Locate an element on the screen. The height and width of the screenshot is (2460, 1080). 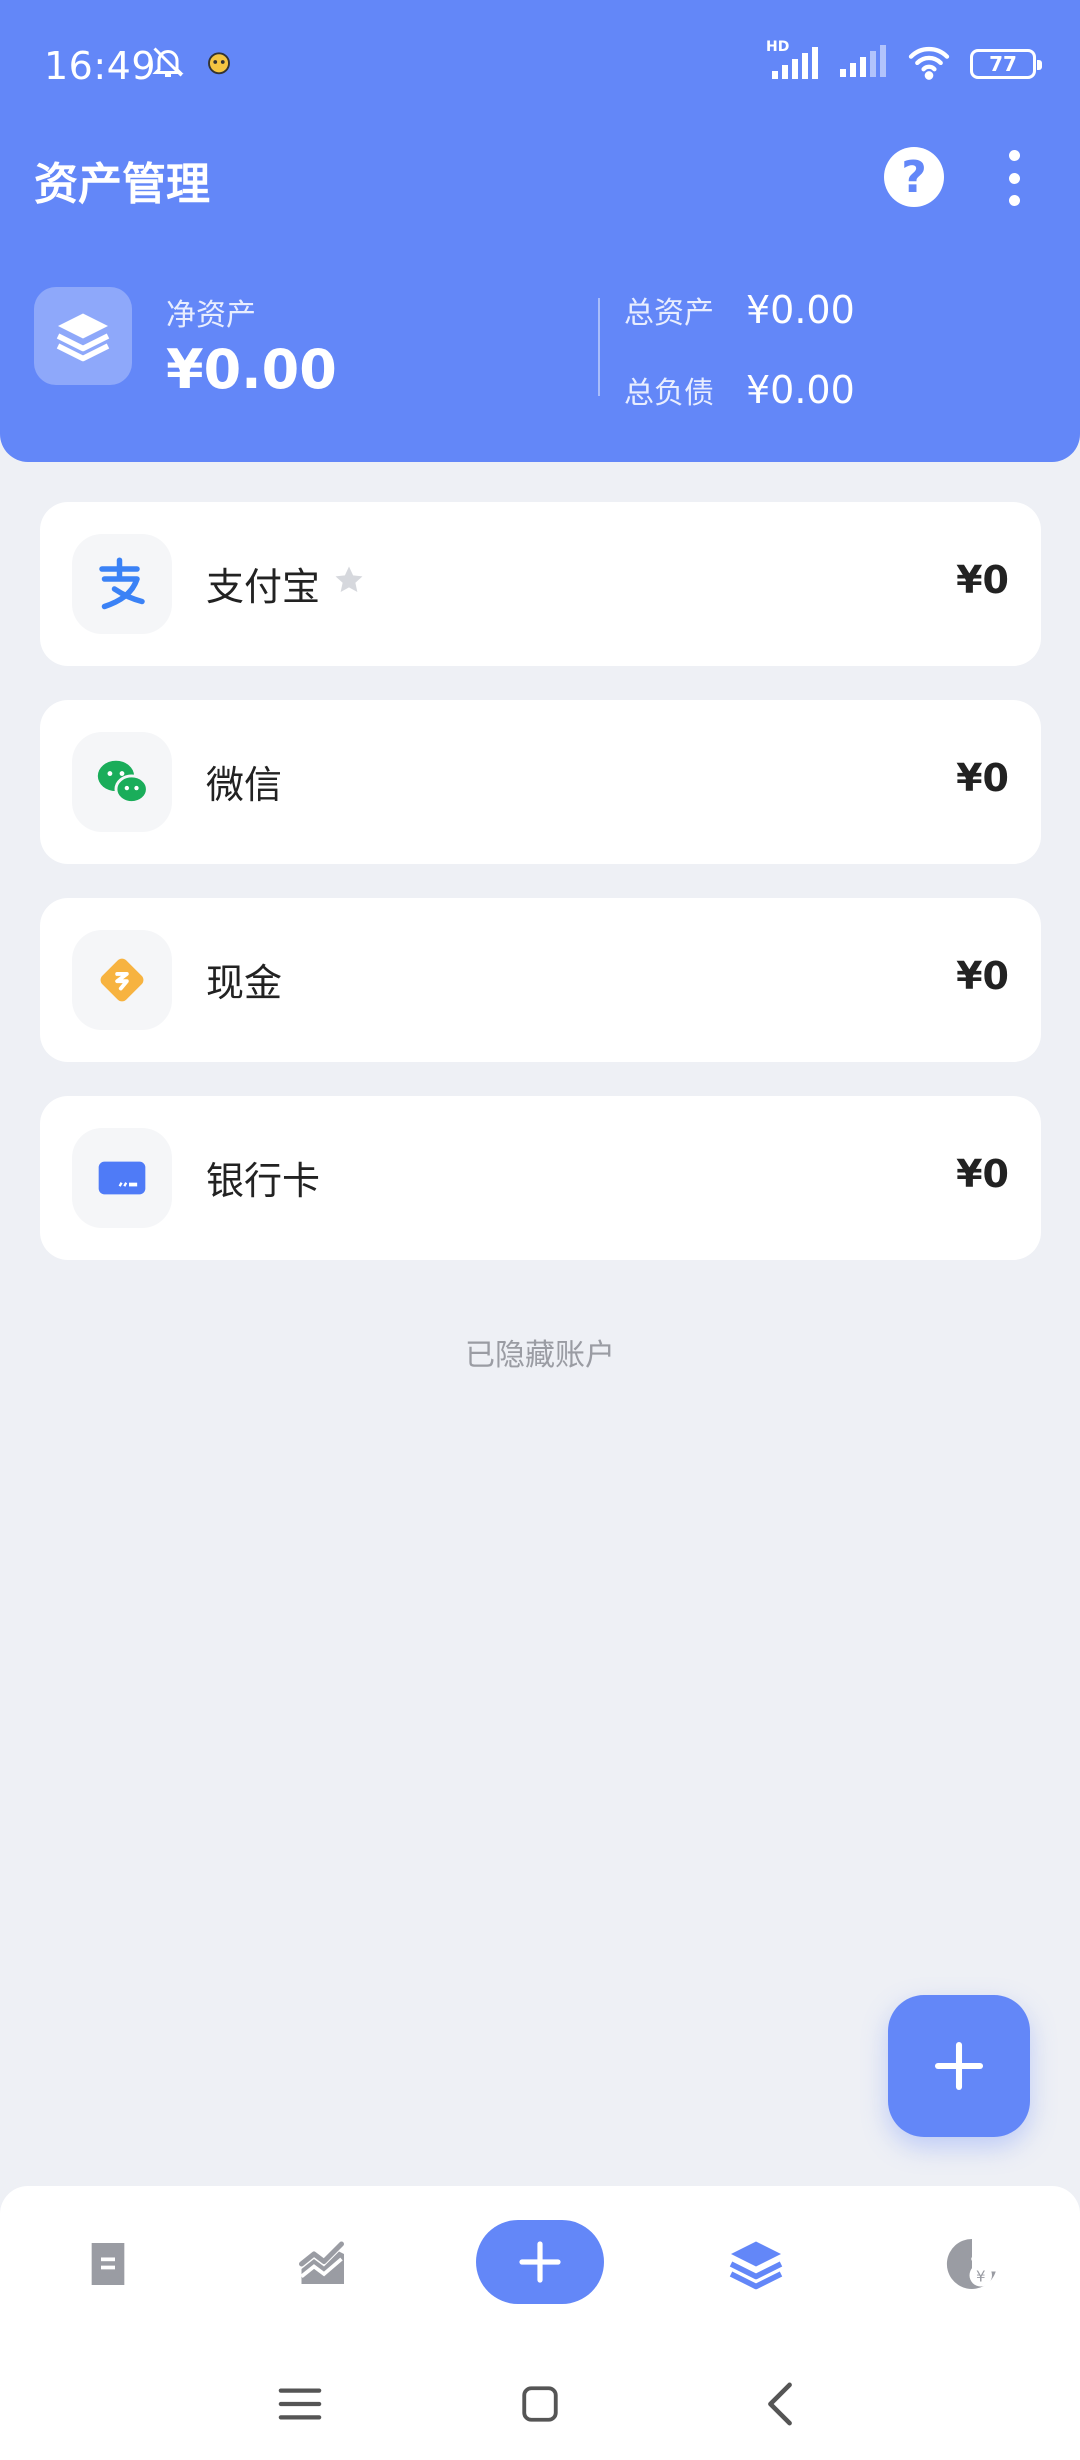
wechat-icon is located at coordinates (122, 782).